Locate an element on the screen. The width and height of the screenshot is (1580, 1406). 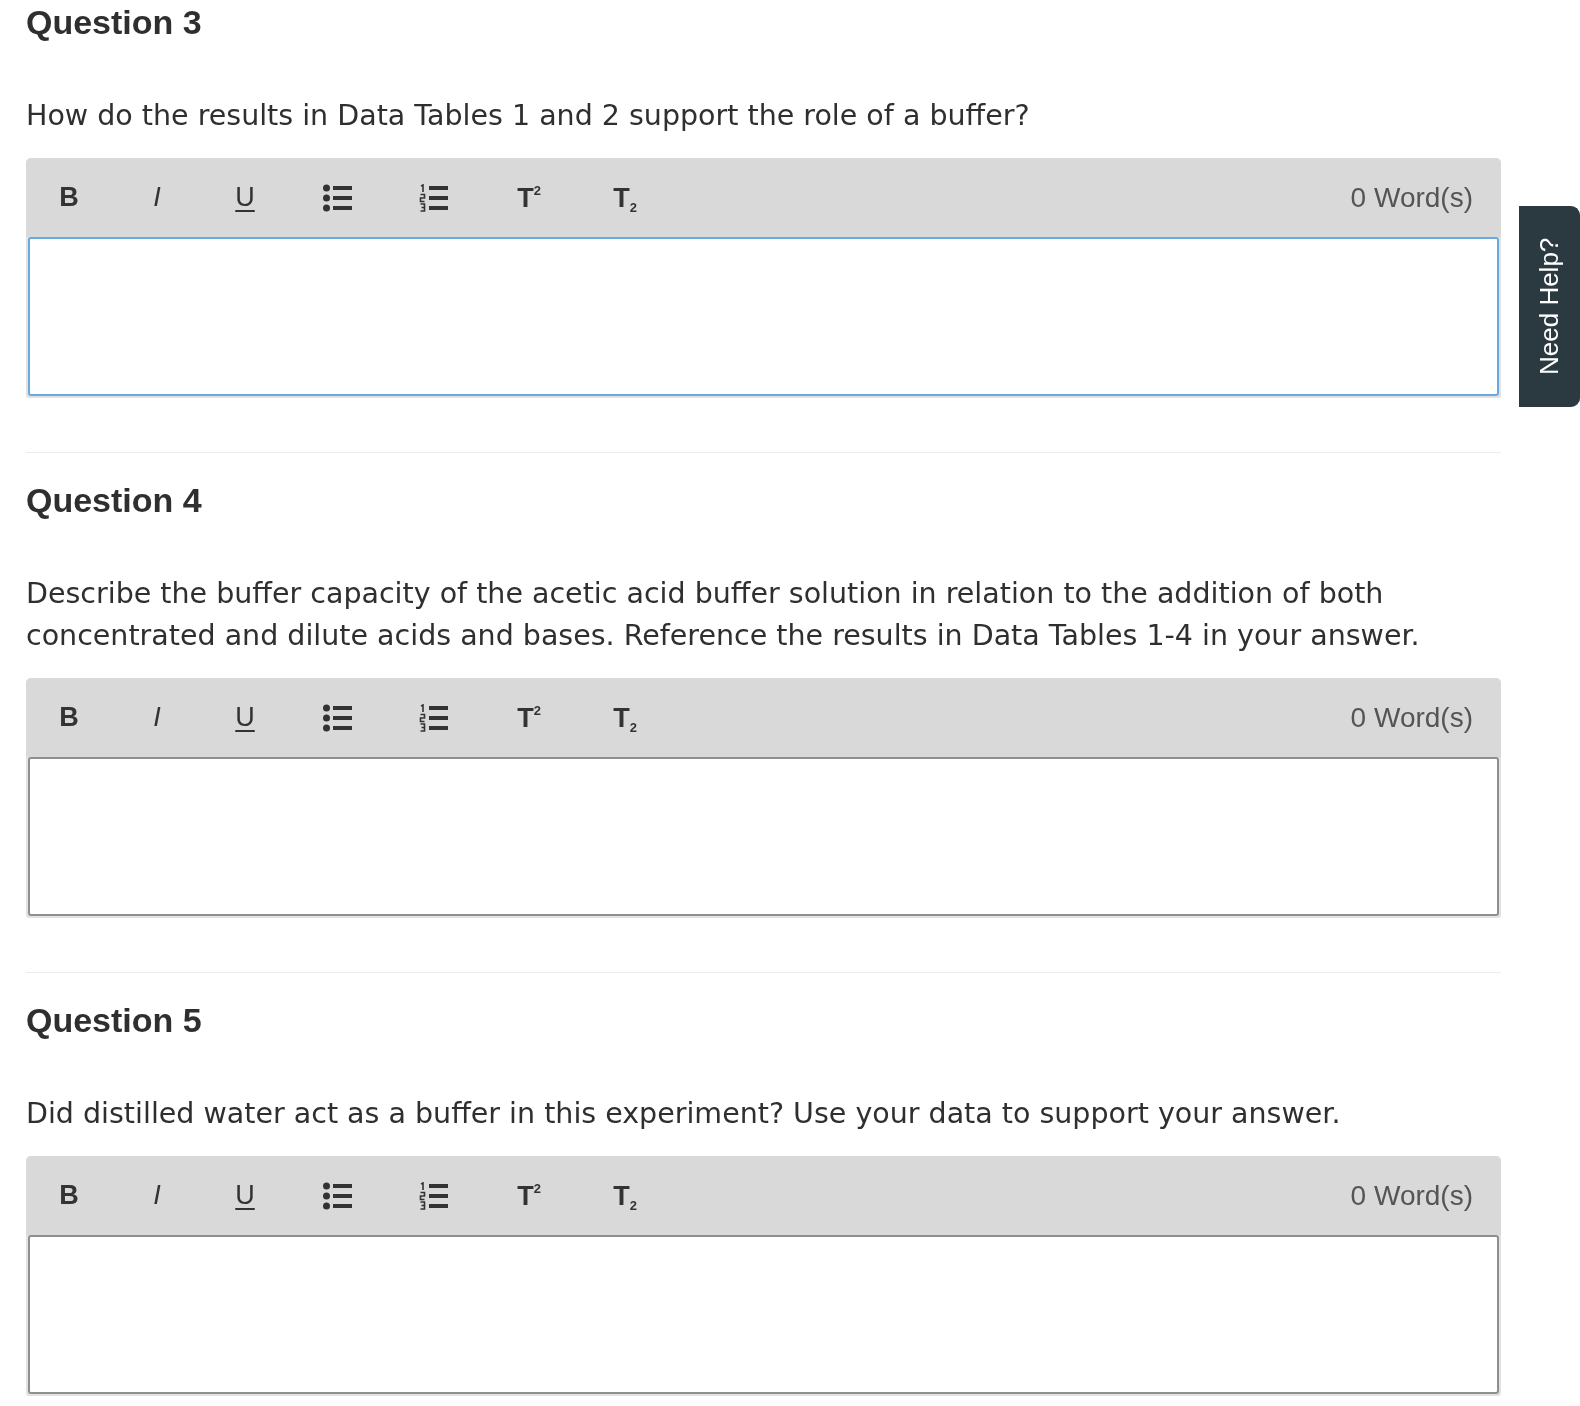
question-heading: Question 4 is located at coordinates (114, 500).